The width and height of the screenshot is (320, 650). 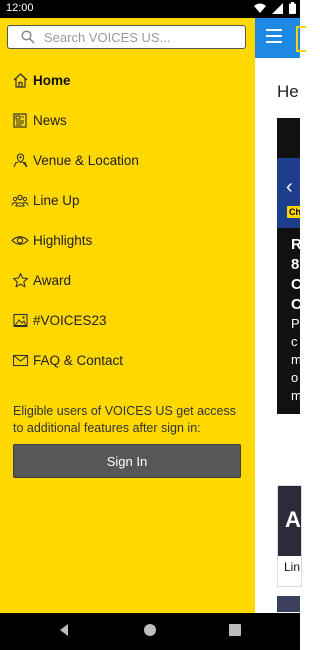 I want to click on search-icon, so click(x=28, y=37).